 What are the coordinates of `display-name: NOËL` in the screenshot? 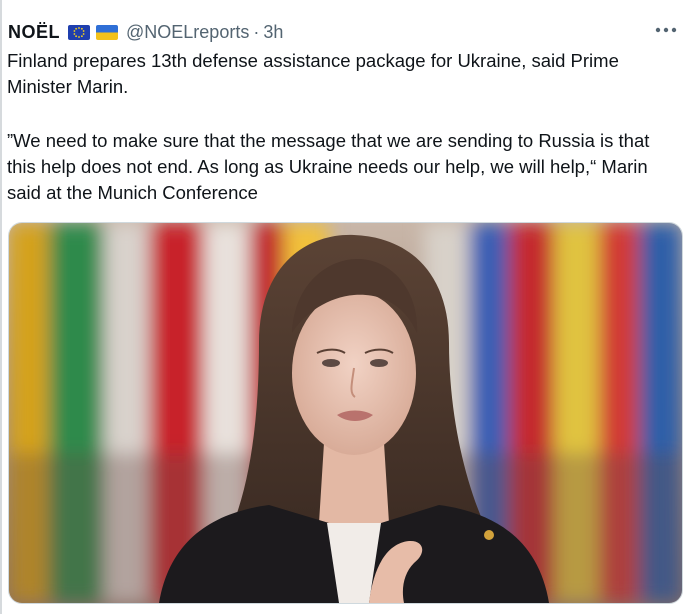 It's located at (34, 32).